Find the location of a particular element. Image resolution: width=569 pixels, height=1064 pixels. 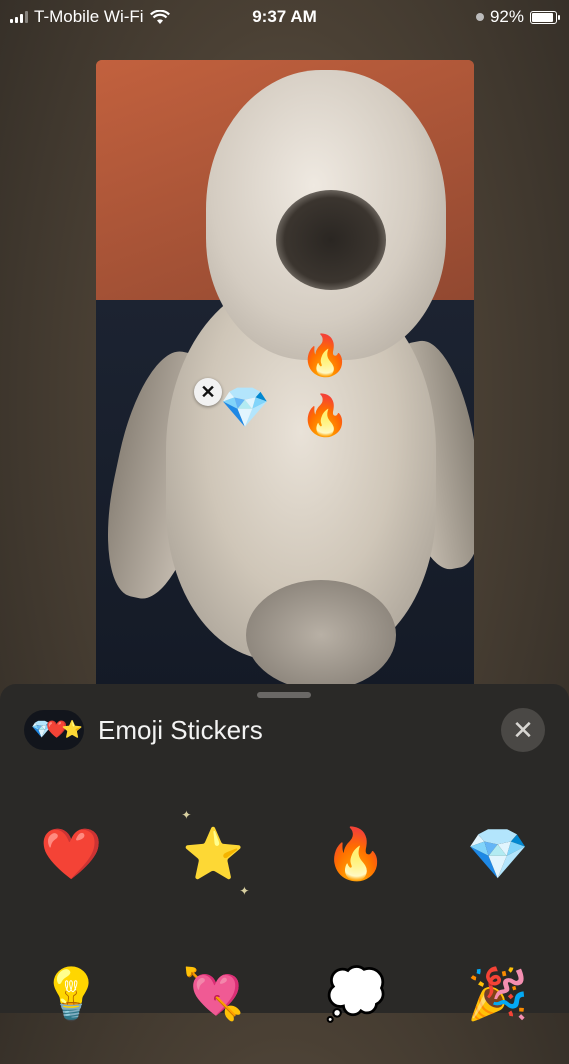

signal-icon is located at coordinates (19, 17).